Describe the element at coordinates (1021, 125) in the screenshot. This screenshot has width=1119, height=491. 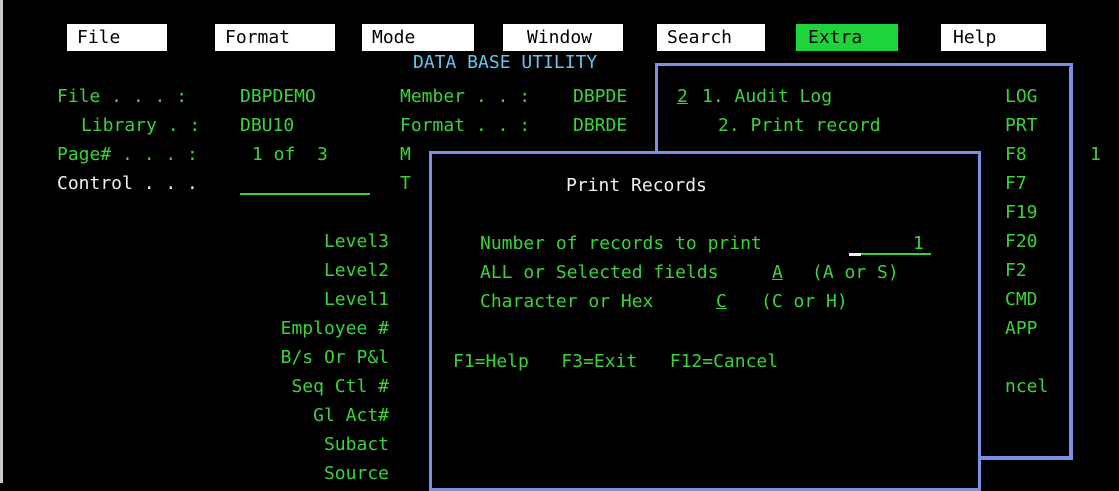
I see `extra-key-label: PRT` at that location.